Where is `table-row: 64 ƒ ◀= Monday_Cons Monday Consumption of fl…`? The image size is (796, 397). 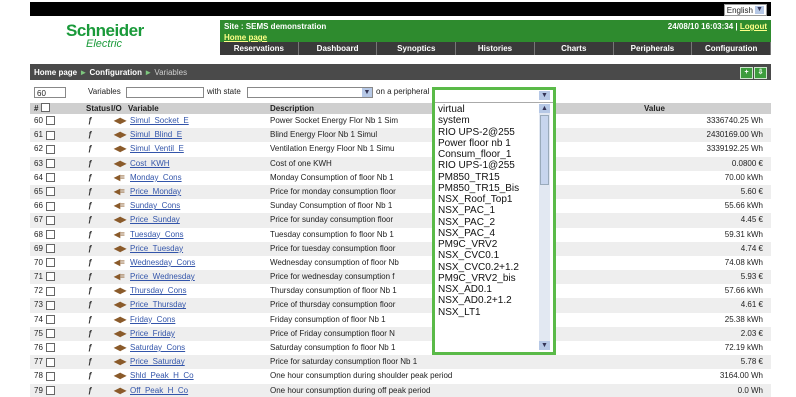 table-row: 64 ƒ ◀= Monday_Cons Monday Consumption of fl… is located at coordinates (400, 178).